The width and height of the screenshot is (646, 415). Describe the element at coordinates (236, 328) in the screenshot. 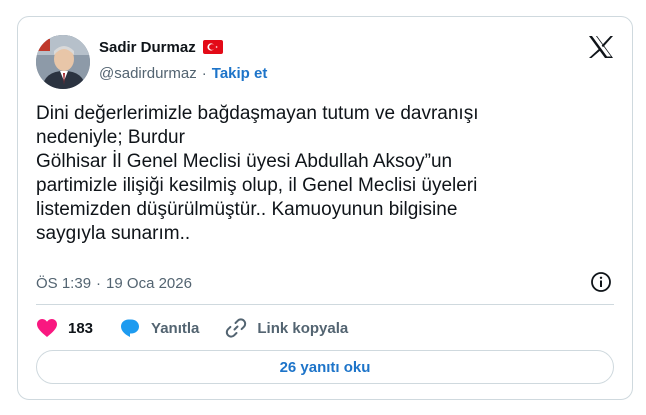

I see `link-icon` at that location.